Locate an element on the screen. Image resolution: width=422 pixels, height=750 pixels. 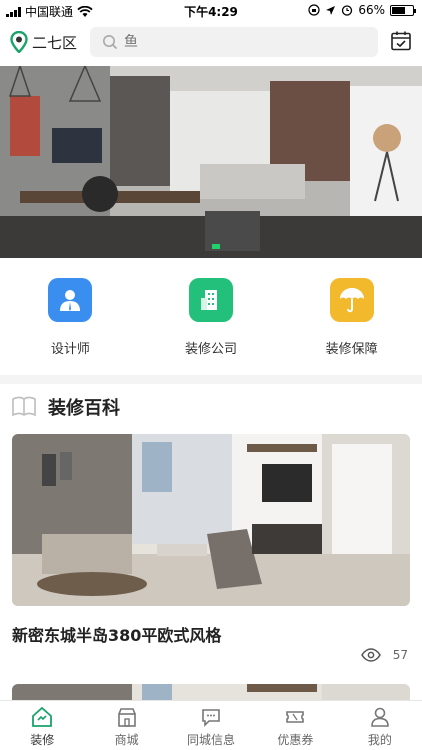
location-arrow-icon is located at coordinates (331, 10).